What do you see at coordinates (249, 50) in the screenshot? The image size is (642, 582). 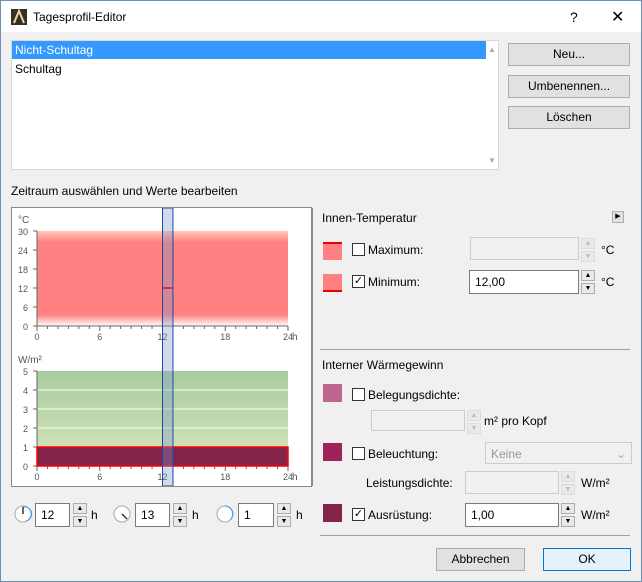 I see `list-item: Nicht-Schultag` at bounding box center [249, 50].